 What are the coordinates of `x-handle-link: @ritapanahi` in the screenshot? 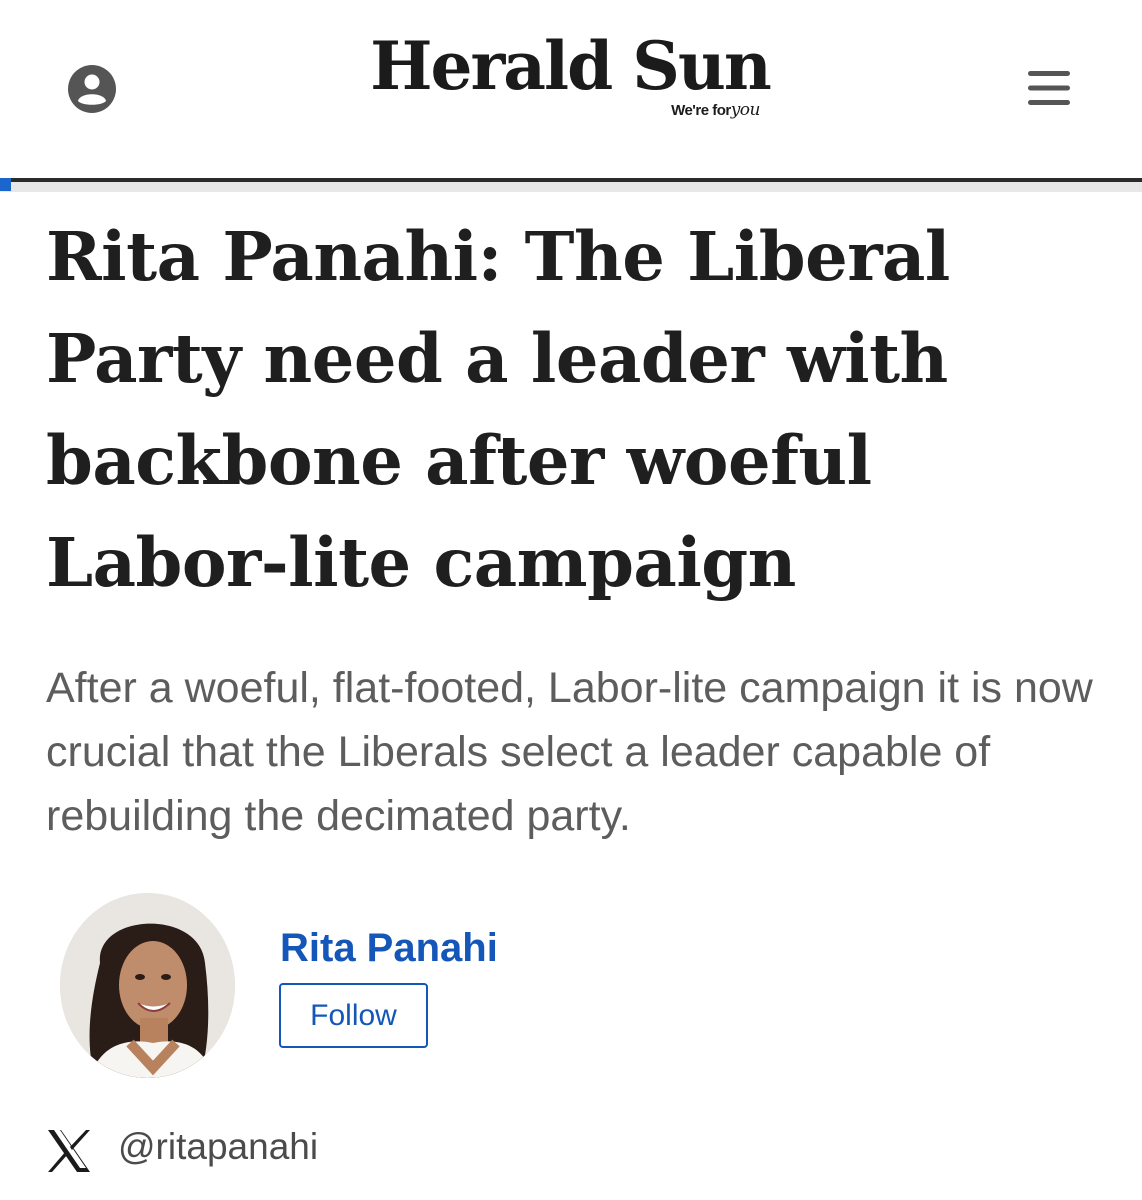 It's located at (218, 1147).